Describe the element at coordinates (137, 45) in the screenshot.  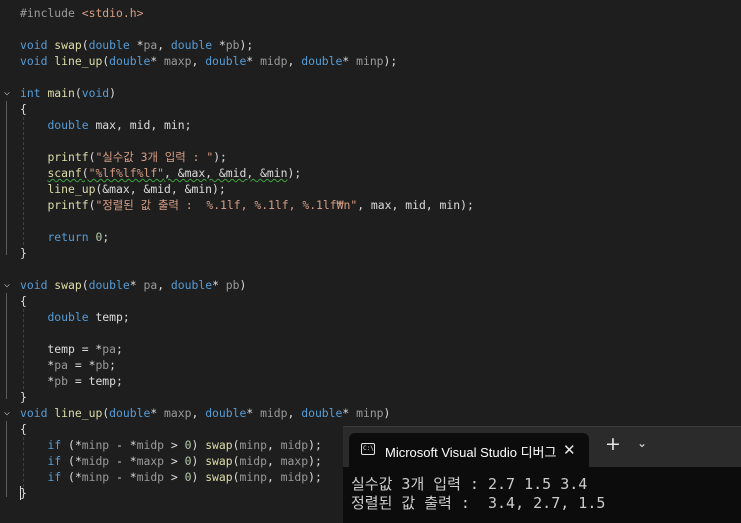
I see `code-line: void swap(double *pa, double *pb);` at that location.